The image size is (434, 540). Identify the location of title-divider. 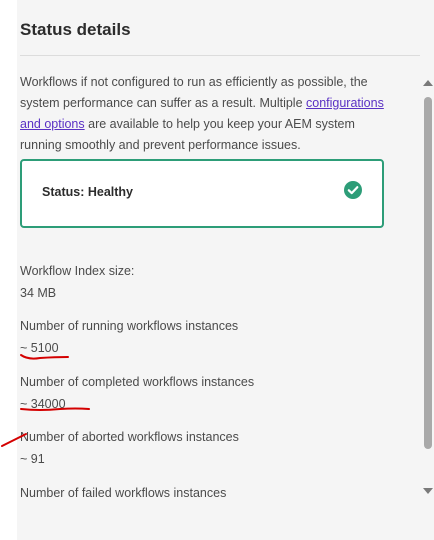
(220, 55).